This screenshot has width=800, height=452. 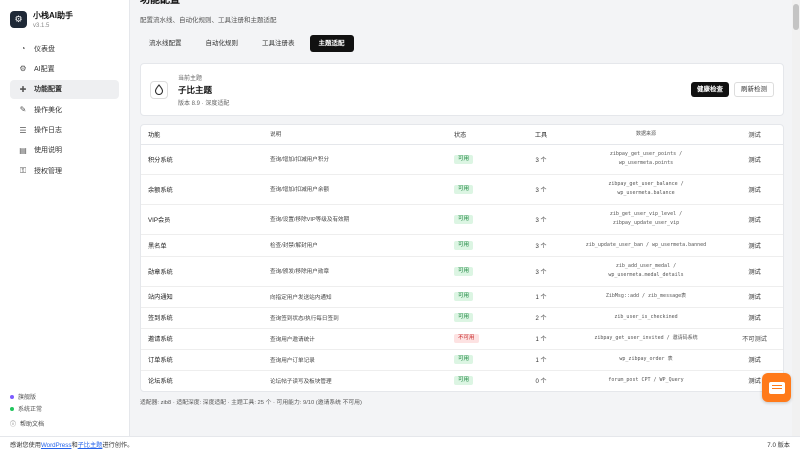 I want to click on data-source: wp_zibpay_order 表, so click(x=646, y=360).